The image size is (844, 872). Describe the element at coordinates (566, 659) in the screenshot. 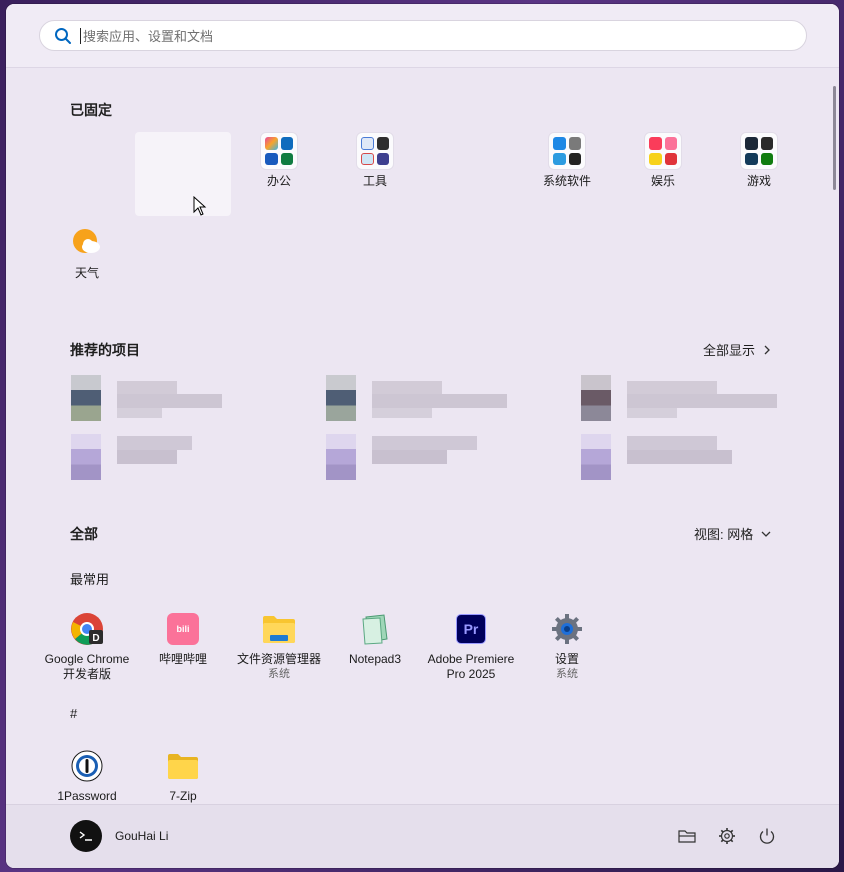

I see `app-label: 设置` at that location.